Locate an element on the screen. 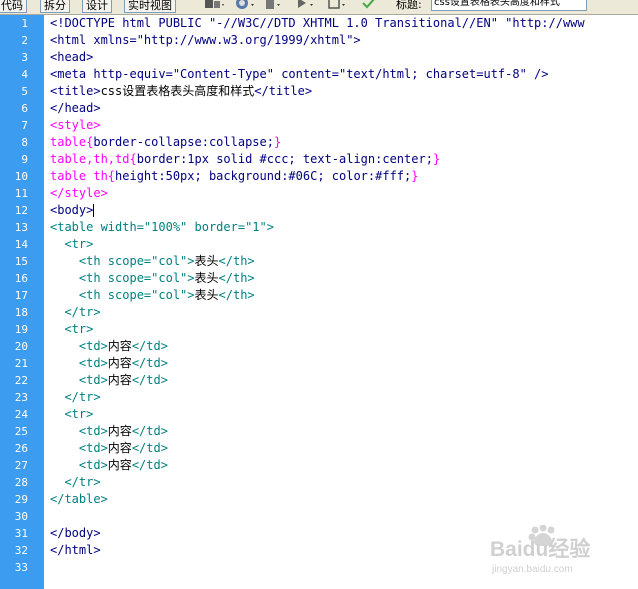  code-token: table,th,td is located at coordinates (90, 159).